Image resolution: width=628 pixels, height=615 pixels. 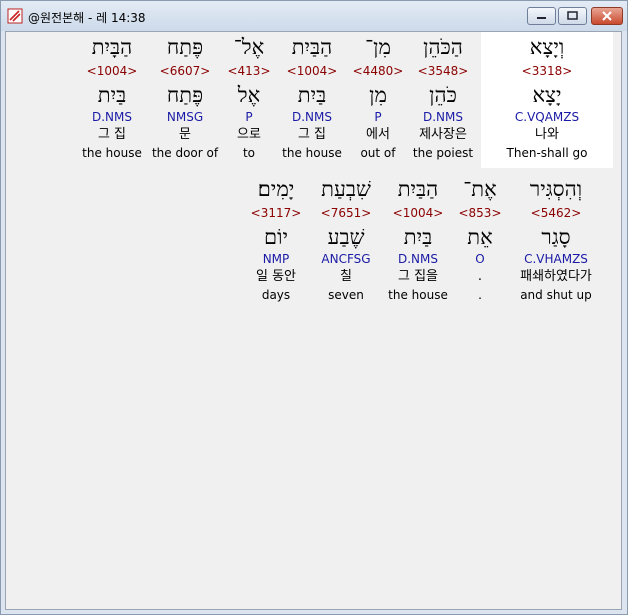 I want to click on minimize-button, so click(x=541, y=16).